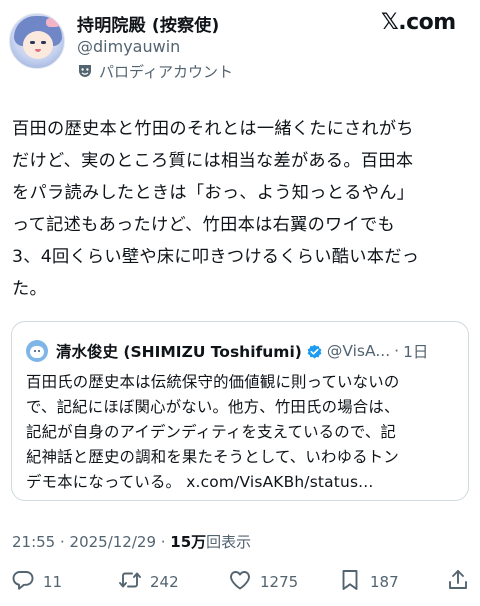  Describe the element at coordinates (229, 542) in the screenshot. I see `view-label: 回表示` at that location.